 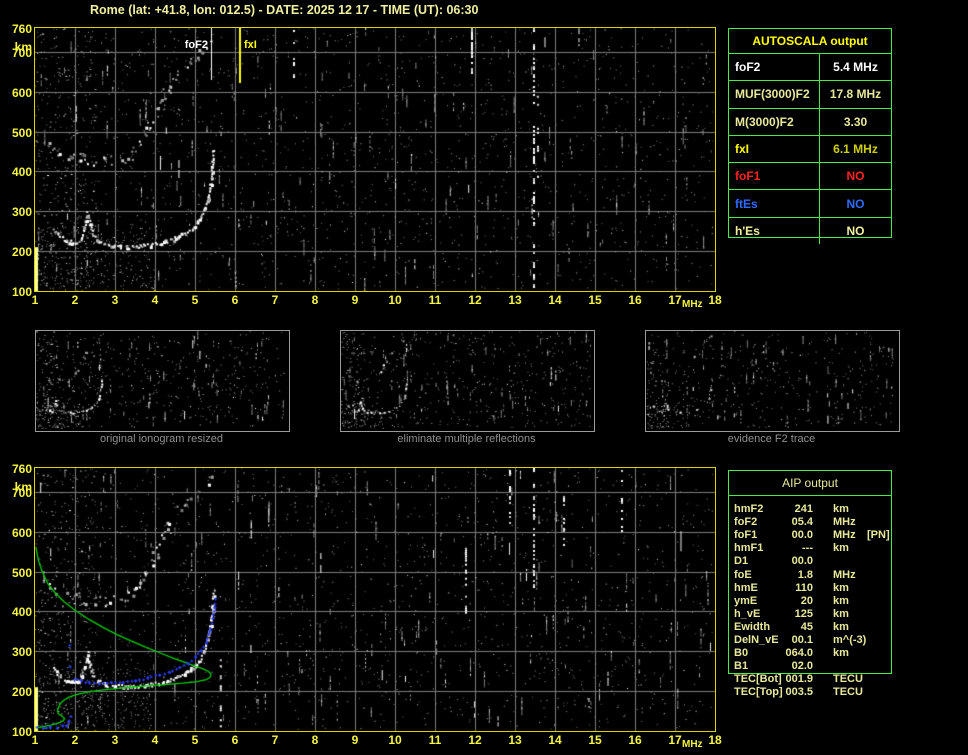 What do you see at coordinates (435, 740) in the screenshot?
I see `freq-tick-label: 11` at bounding box center [435, 740].